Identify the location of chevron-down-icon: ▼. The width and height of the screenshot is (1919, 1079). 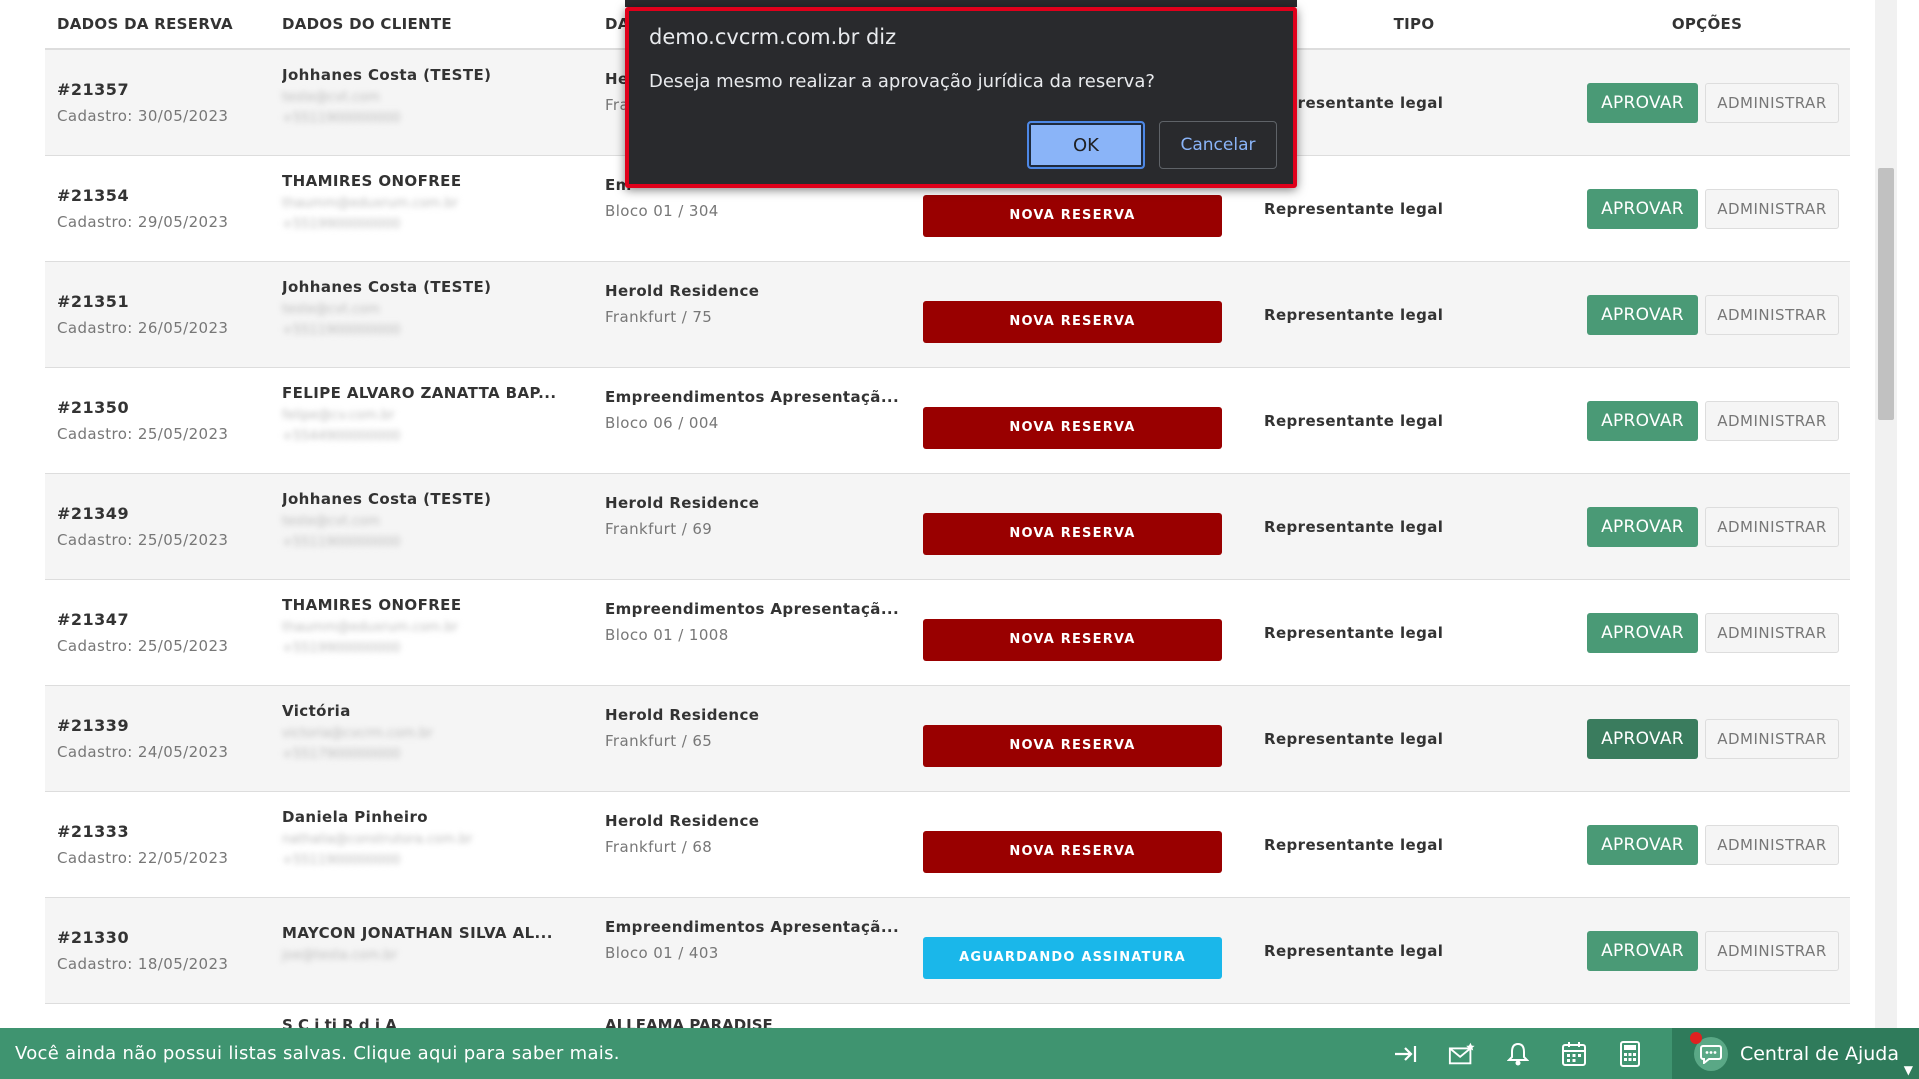
(1908, 1070).